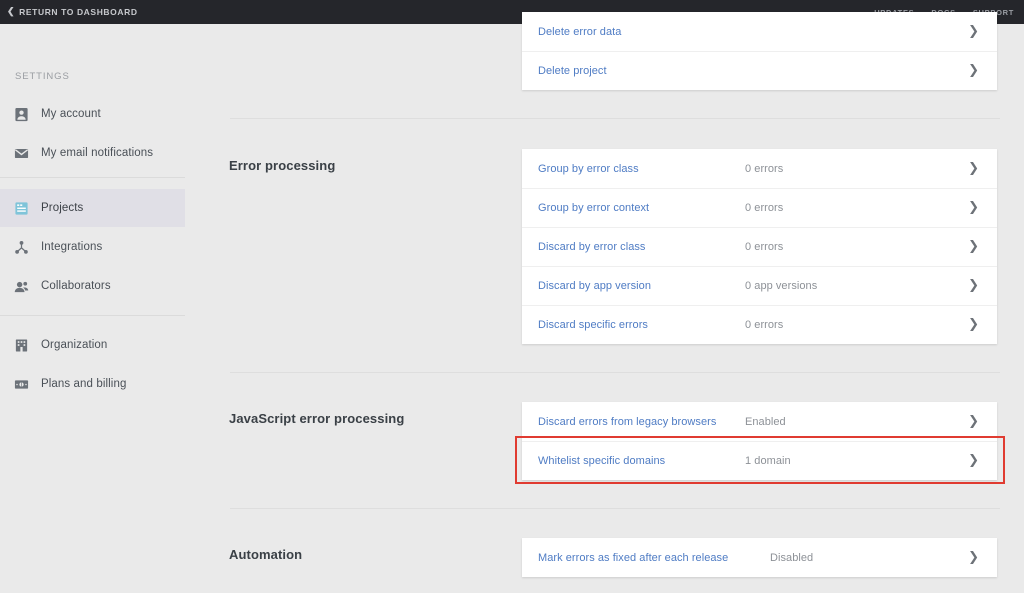 The width and height of the screenshot is (1024, 593). I want to click on sidebar-item-label: Organization, so click(74, 345).